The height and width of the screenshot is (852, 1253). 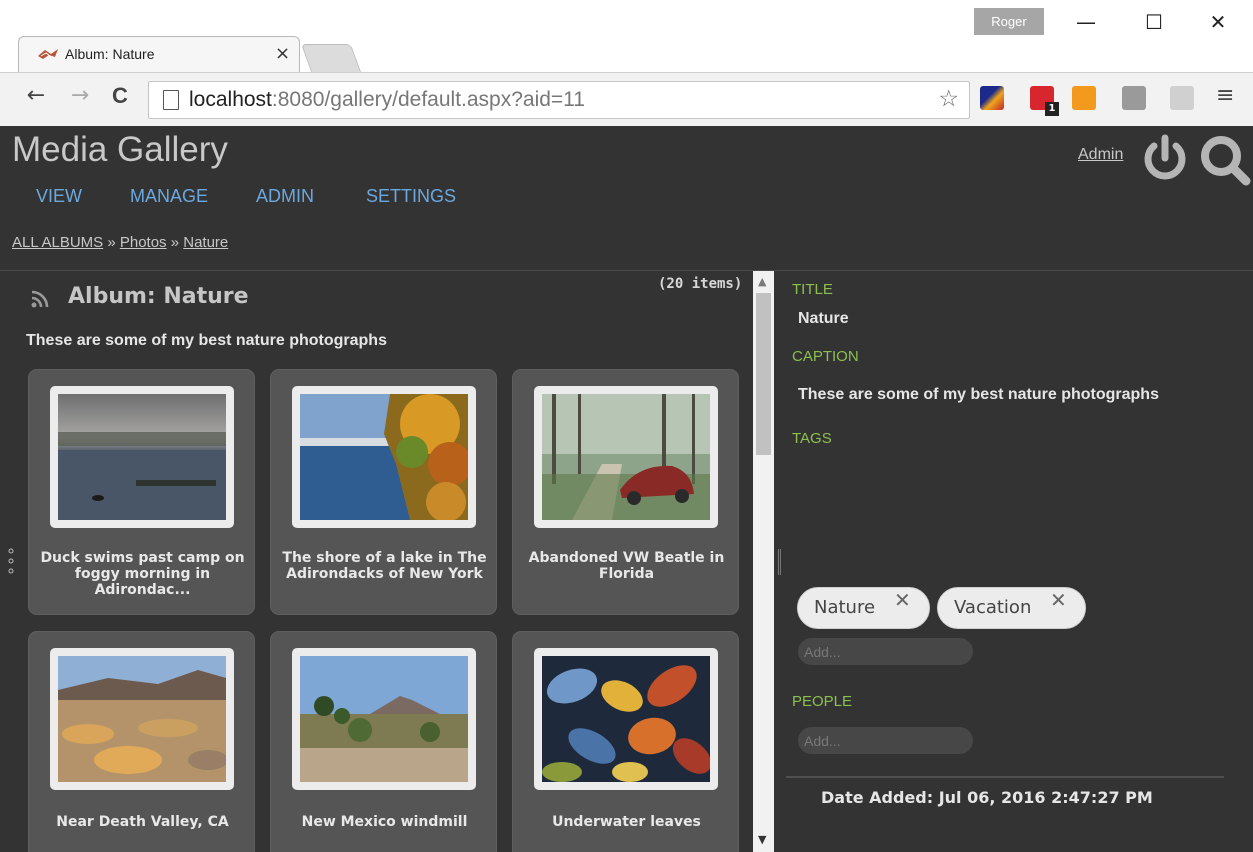 What do you see at coordinates (1218, 27) in the screenshot?
I see `close-window-button: ✕` at bounding box center [1218, 27].